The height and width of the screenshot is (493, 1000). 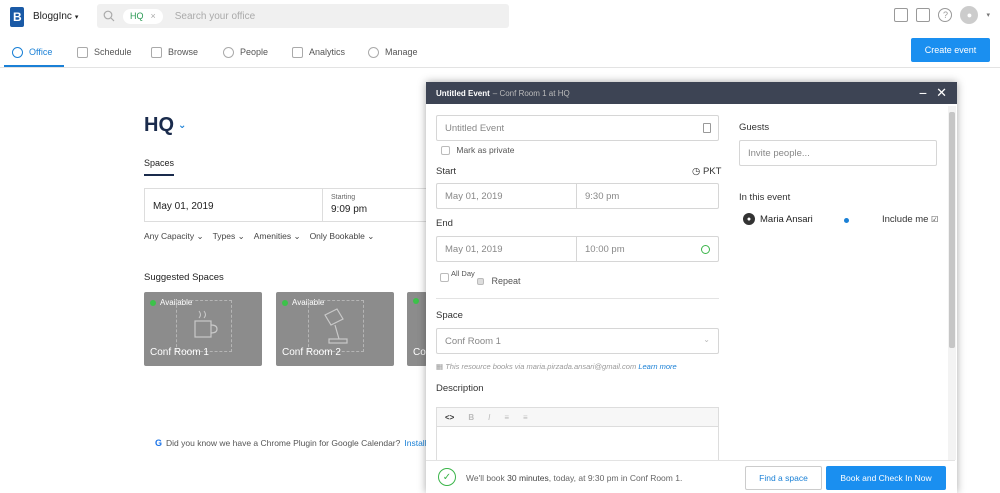 What do you see at coordinates (322, 205) in the screenshot?
I see `divider` at bounding box center [322, 205].